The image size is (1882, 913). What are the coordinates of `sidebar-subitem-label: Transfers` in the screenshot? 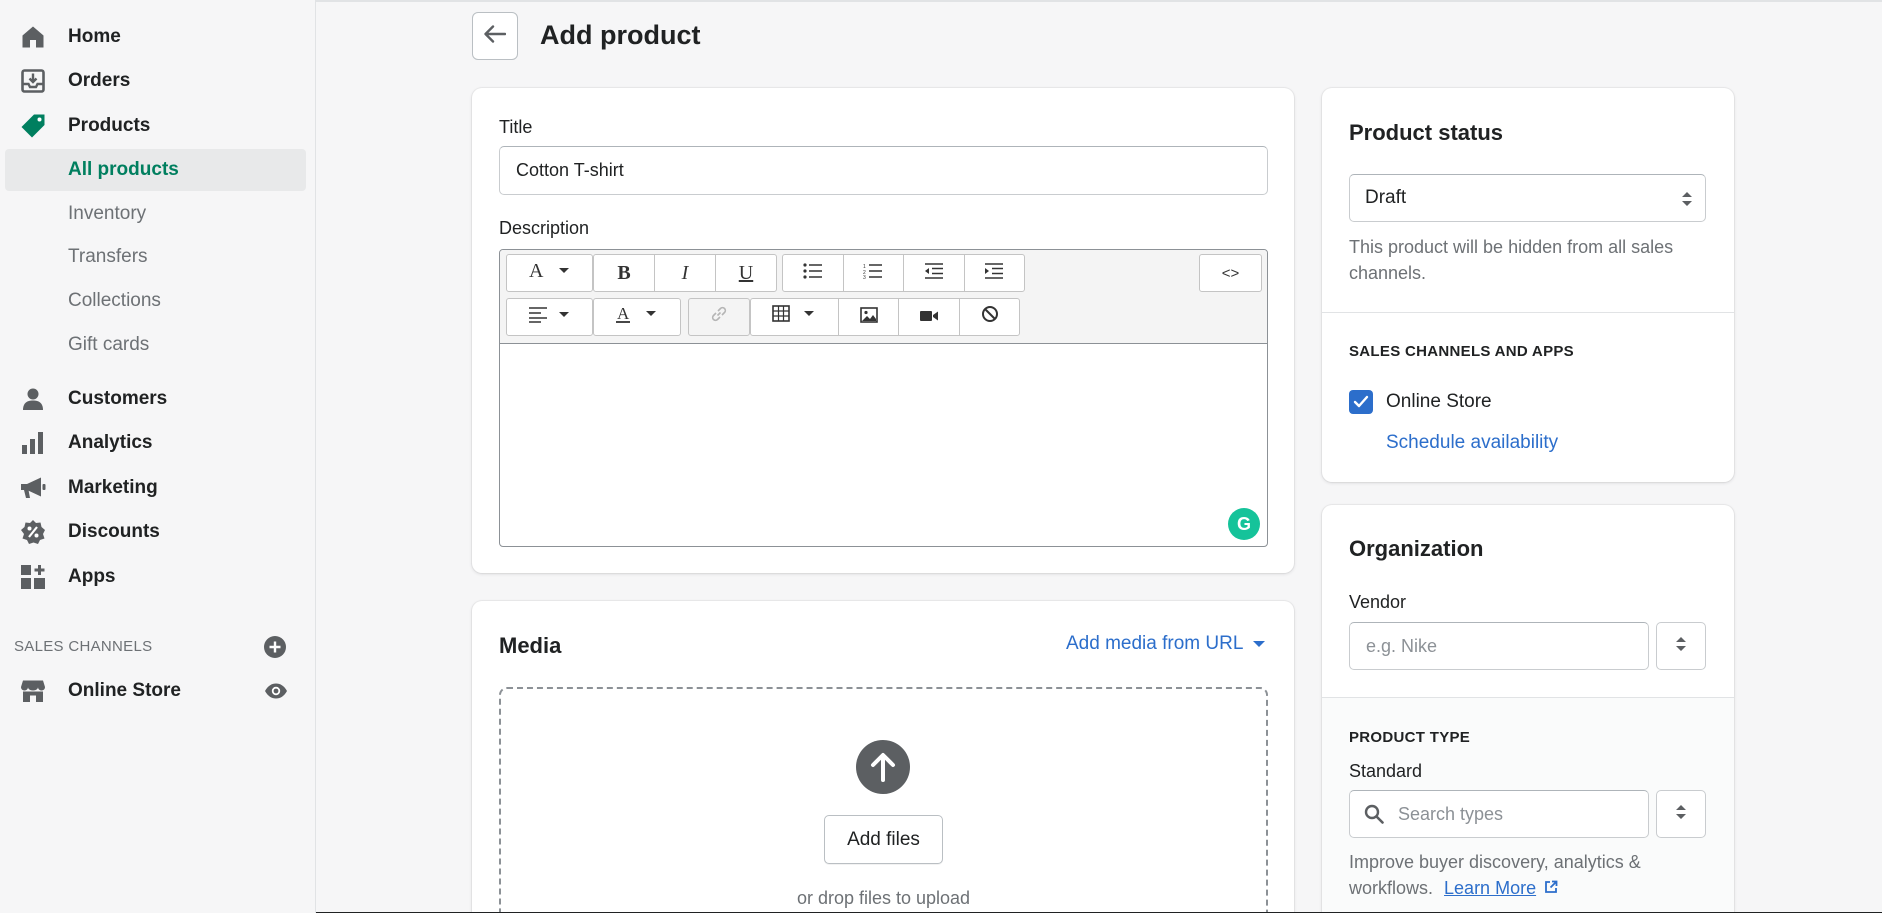 It's located at (108, 256).